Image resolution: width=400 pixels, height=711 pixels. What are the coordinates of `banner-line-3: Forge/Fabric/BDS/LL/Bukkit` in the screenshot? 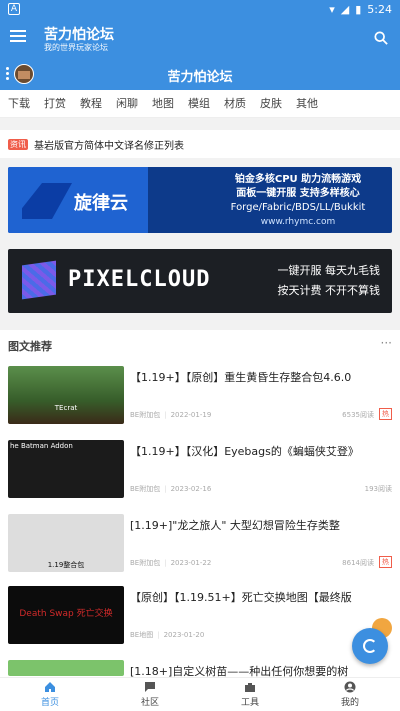 It's located at (298, 207).